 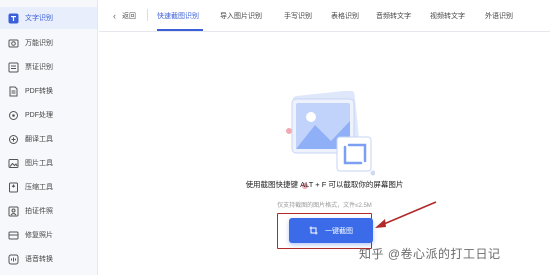 I want to click on sidebar-item-id-photo: 拍证件照, so click(x=48, y=211).